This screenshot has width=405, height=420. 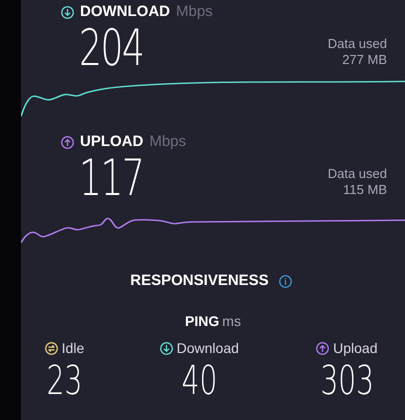 What do you see at coordinates (64, 380) in the screenshot?
I see `ping-value: 23` at bounding box center [64, 380].